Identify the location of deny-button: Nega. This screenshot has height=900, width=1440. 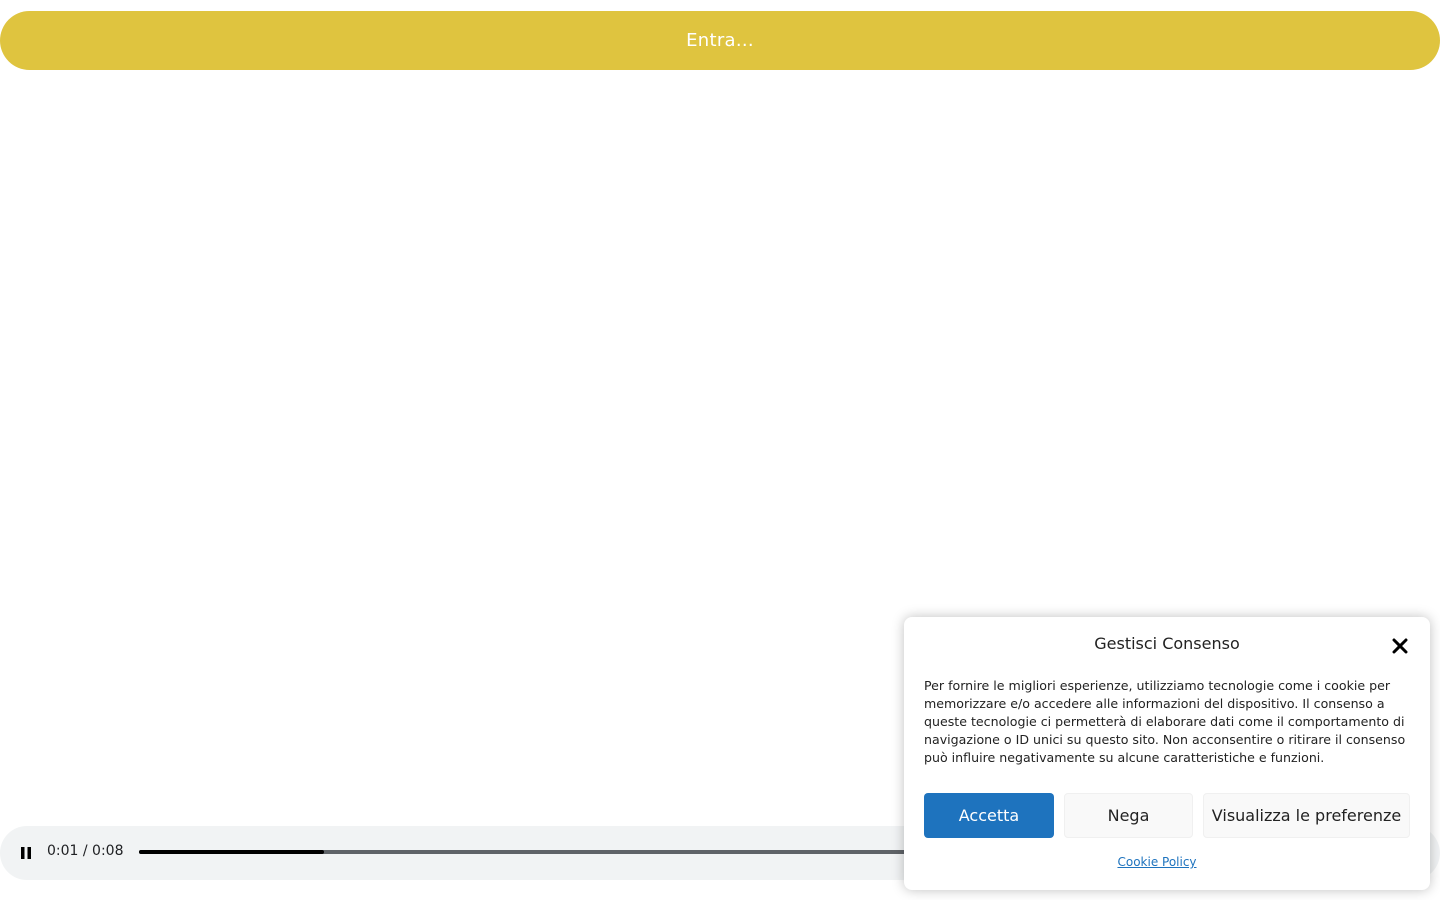
(1128, 815).